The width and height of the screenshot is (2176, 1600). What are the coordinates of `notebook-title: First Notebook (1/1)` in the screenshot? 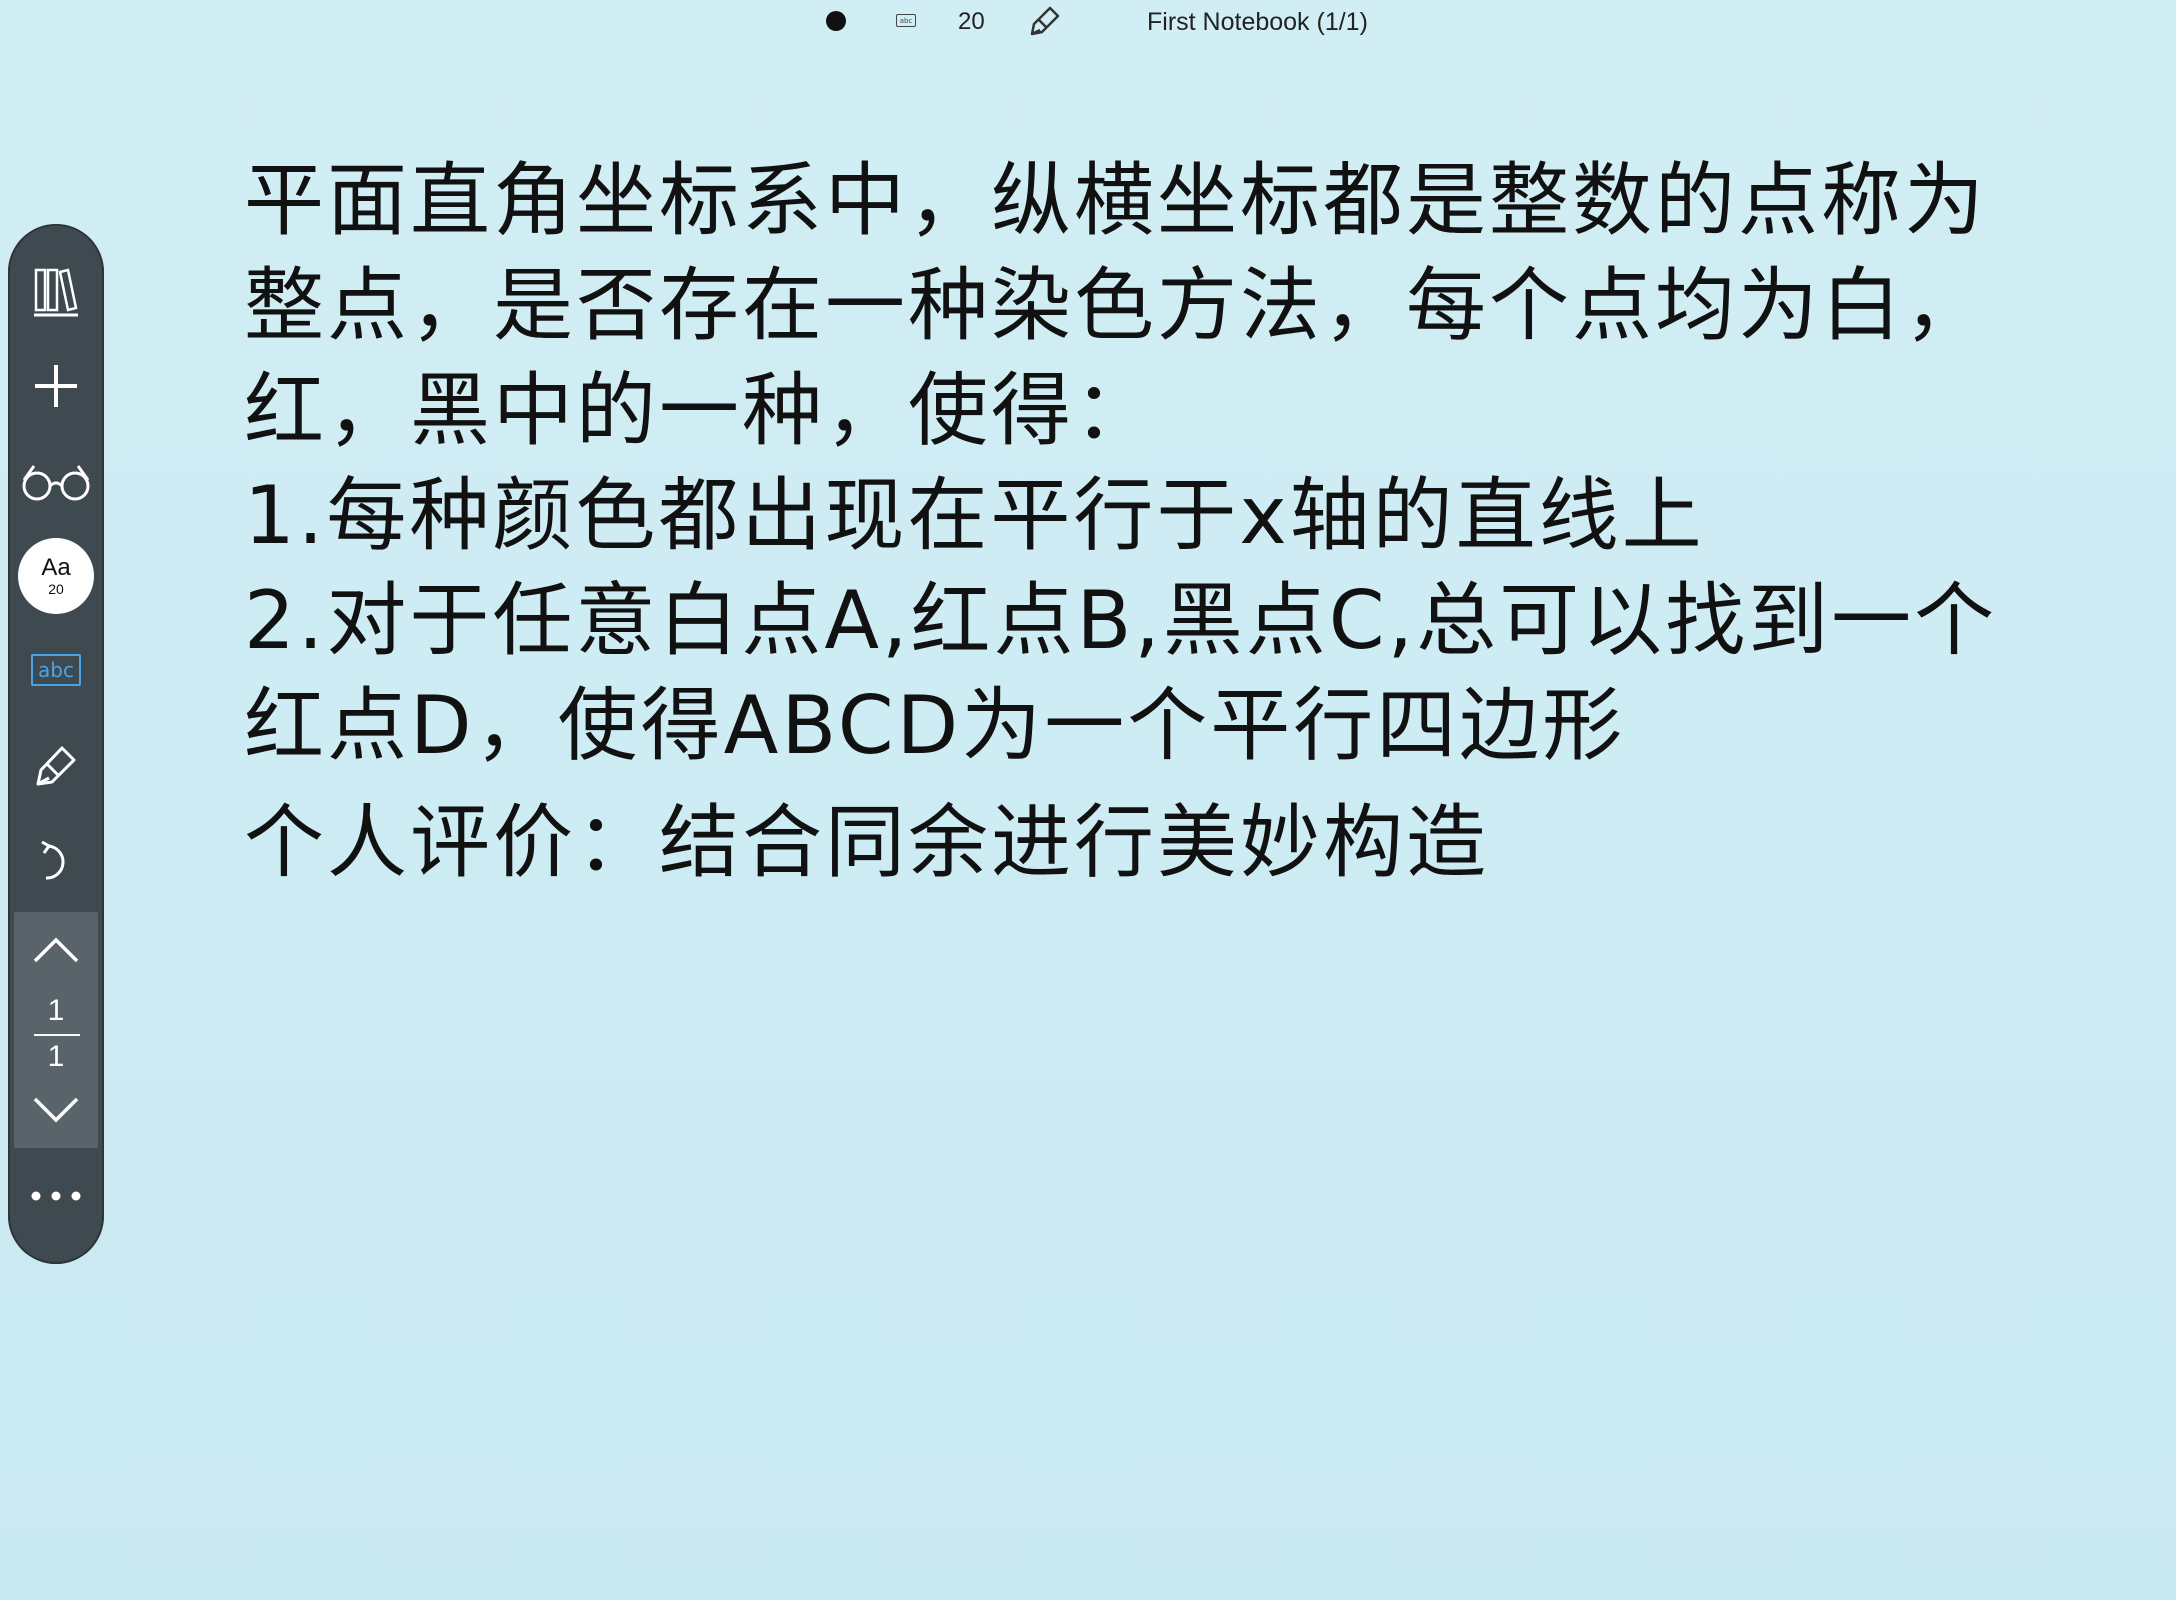 It's located at (1257, 22).